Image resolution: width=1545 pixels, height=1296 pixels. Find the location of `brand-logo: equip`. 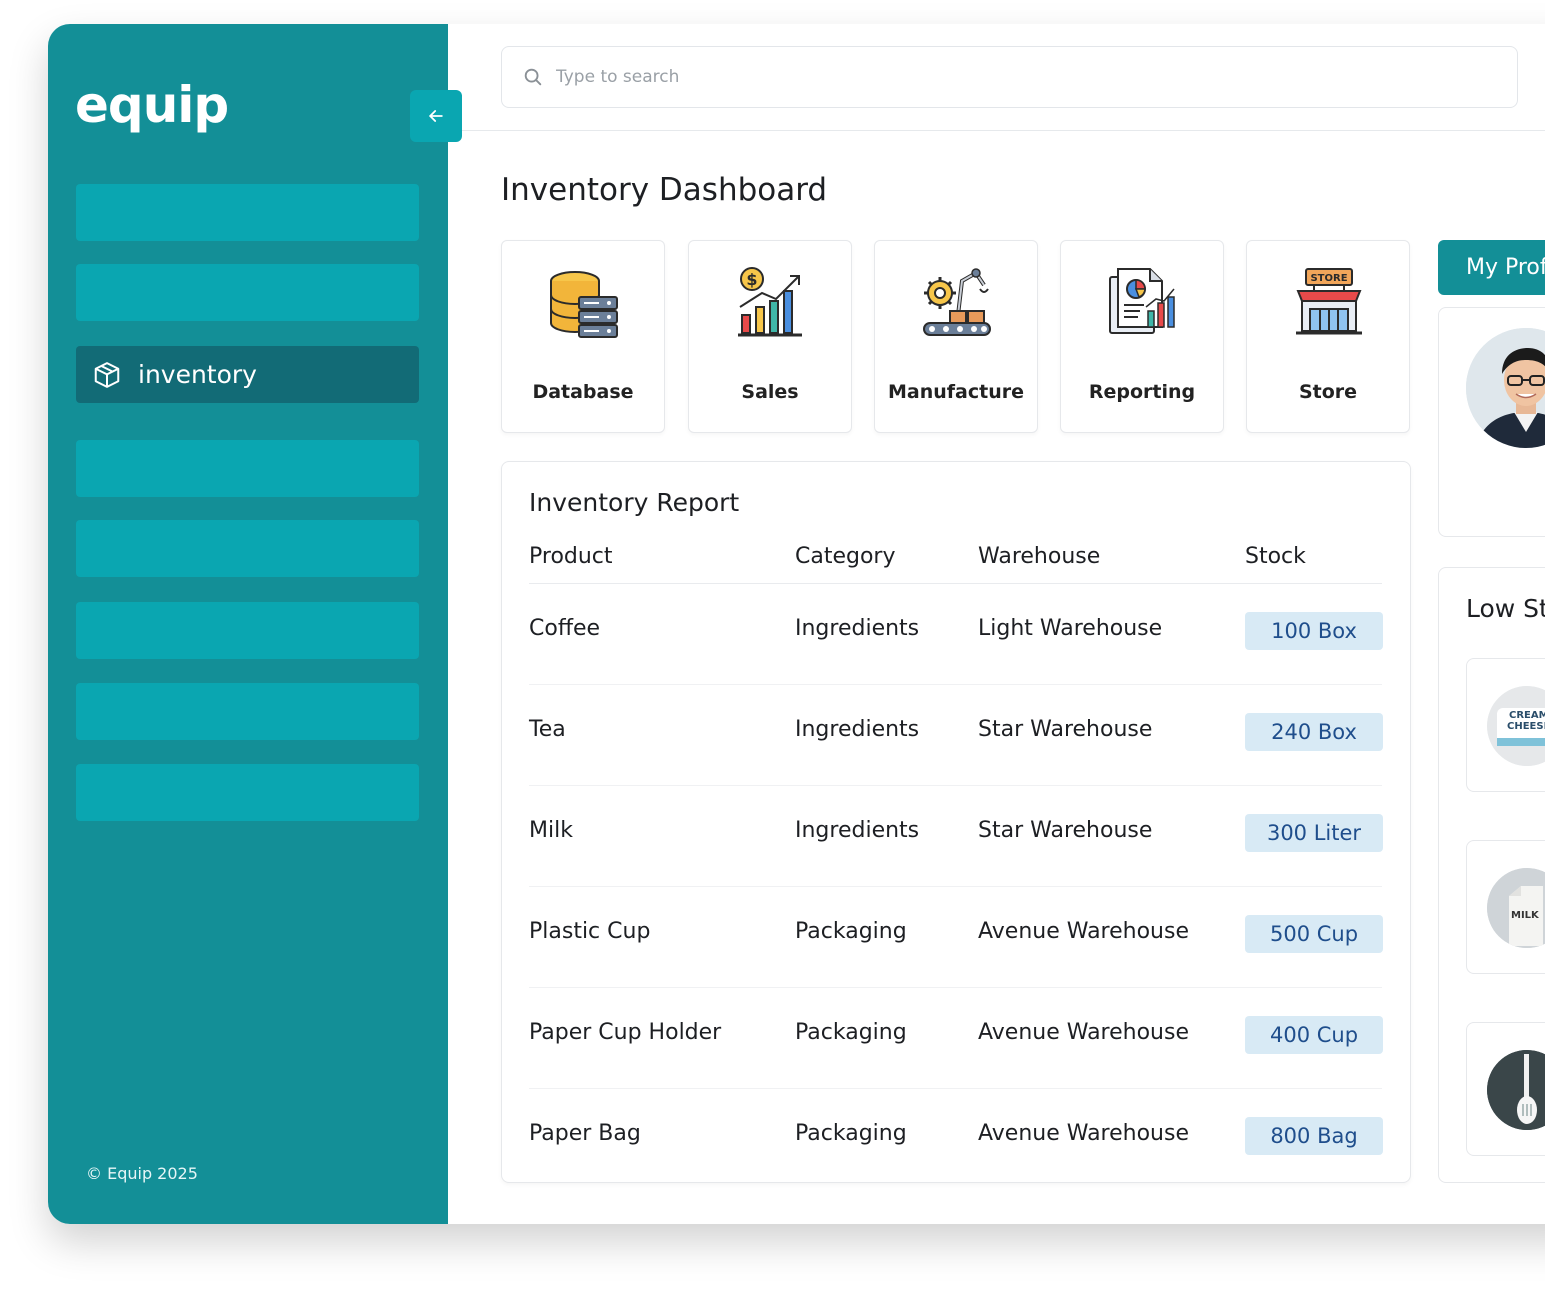

brand-logo: equip is located at coordinates (152, 105).